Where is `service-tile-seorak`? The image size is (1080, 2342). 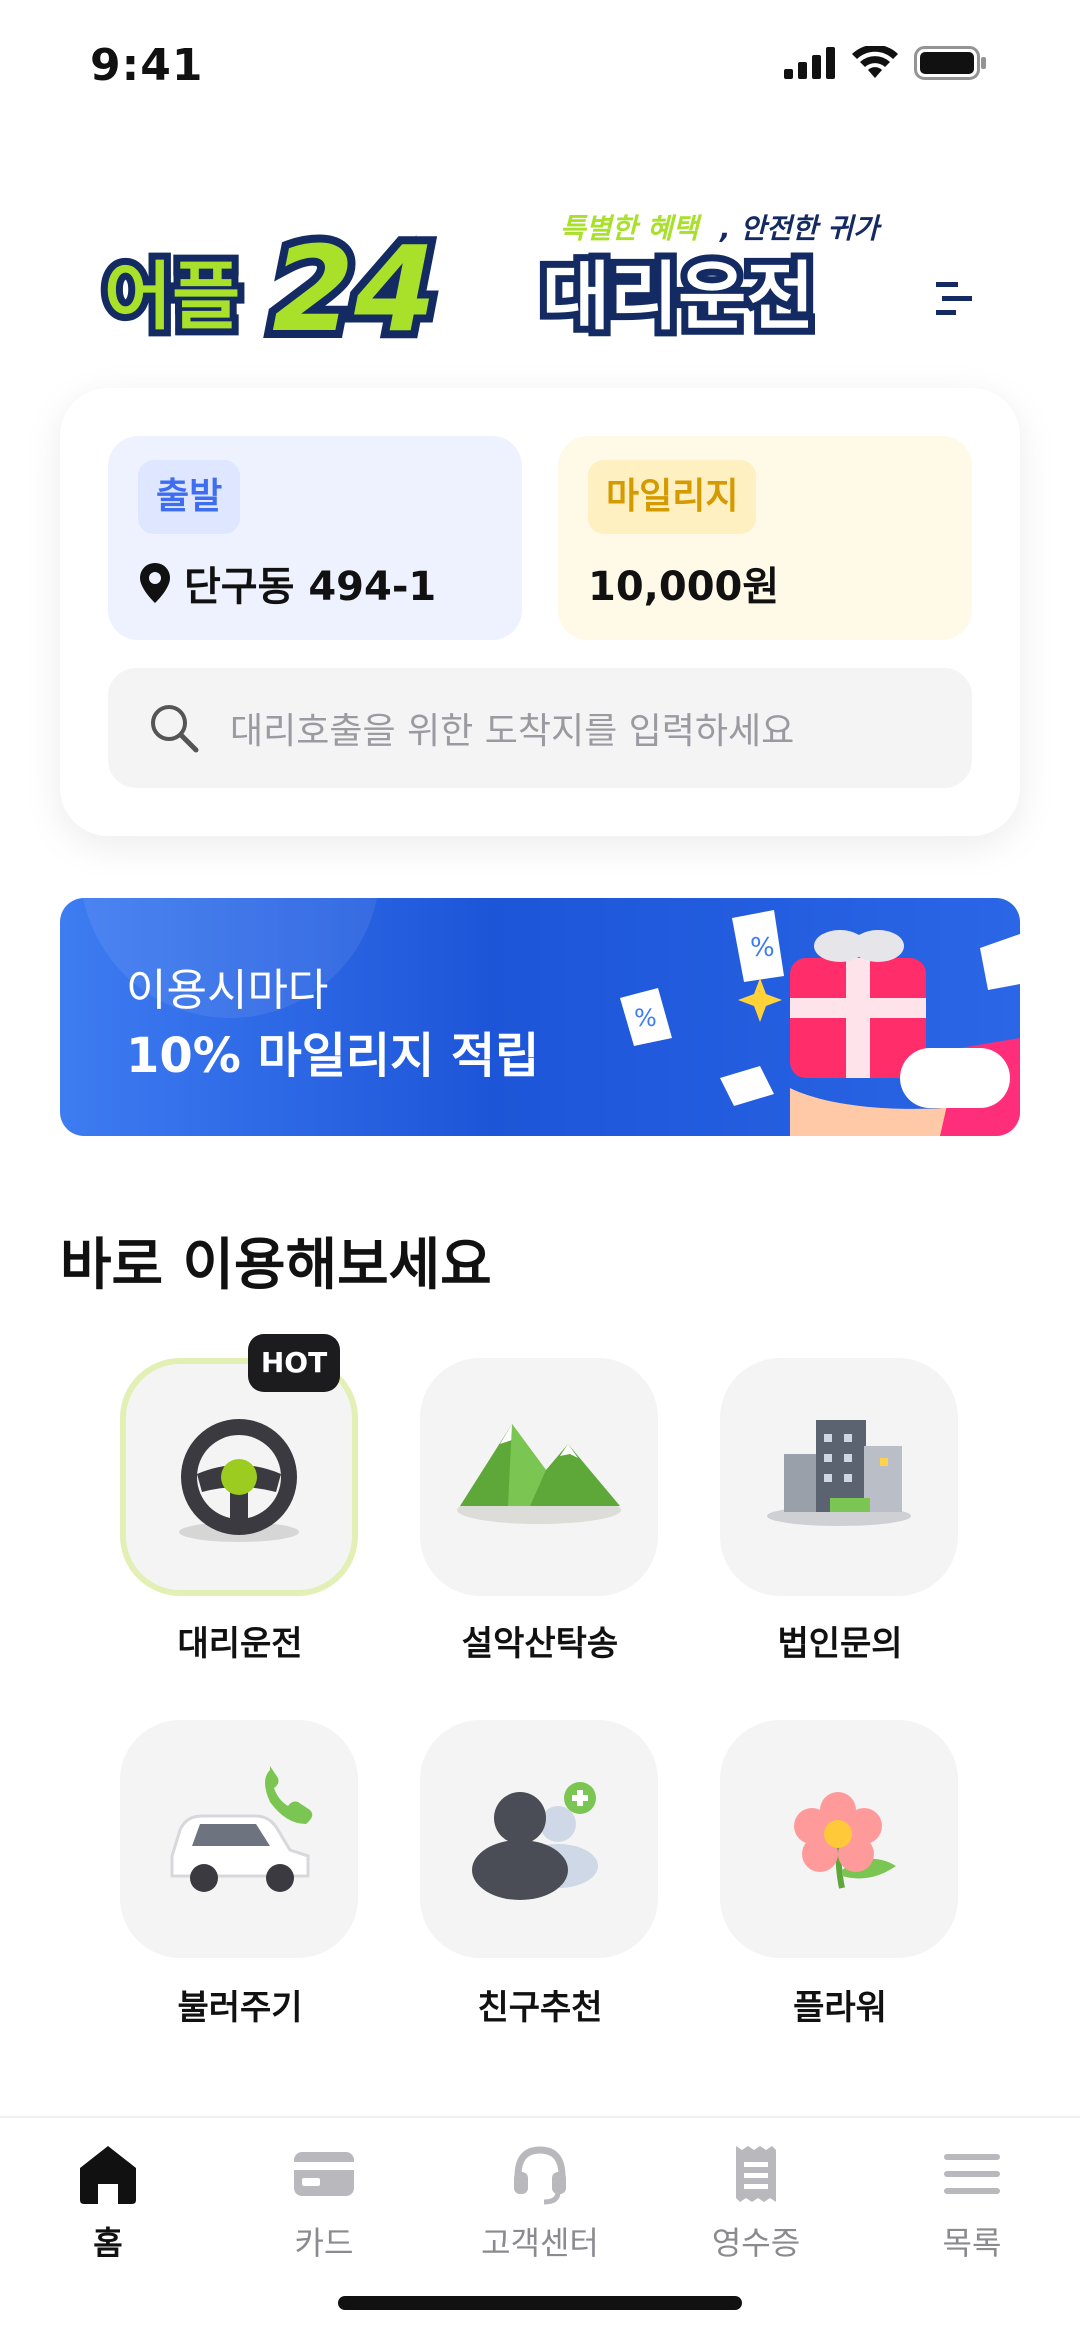
service-tile-seorak is located at coordinates (539, 1477).